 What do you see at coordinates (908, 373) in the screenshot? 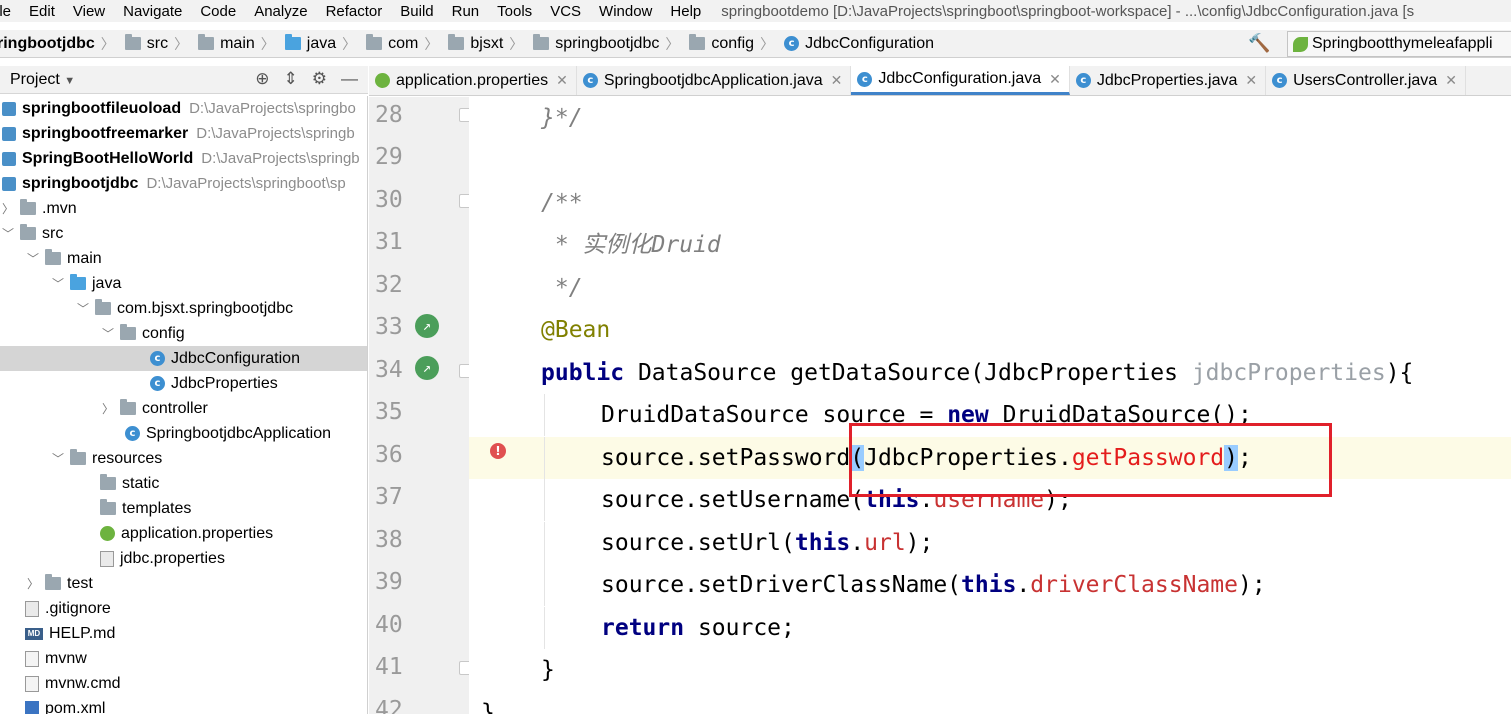
I see `code-text: DataSource getDataSource(JdbcProperties` at bounding box center [908, 373].